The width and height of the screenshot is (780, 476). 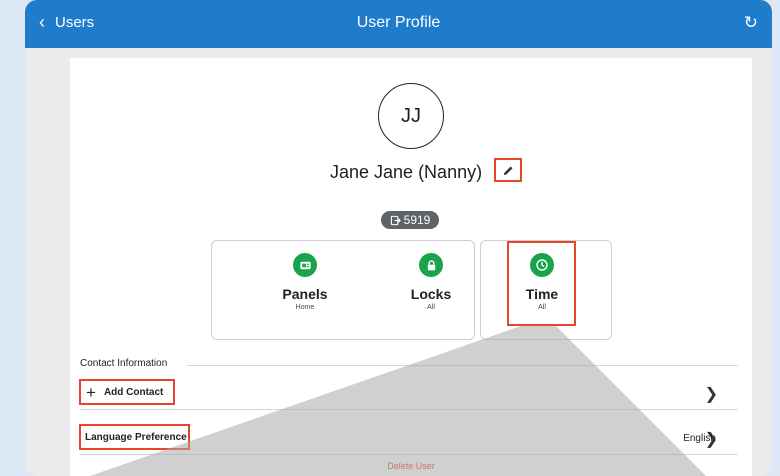 What do you see at coordinates (395, 220) in the screenshot?
I see `login-icon` at bounding box center [395, 220].